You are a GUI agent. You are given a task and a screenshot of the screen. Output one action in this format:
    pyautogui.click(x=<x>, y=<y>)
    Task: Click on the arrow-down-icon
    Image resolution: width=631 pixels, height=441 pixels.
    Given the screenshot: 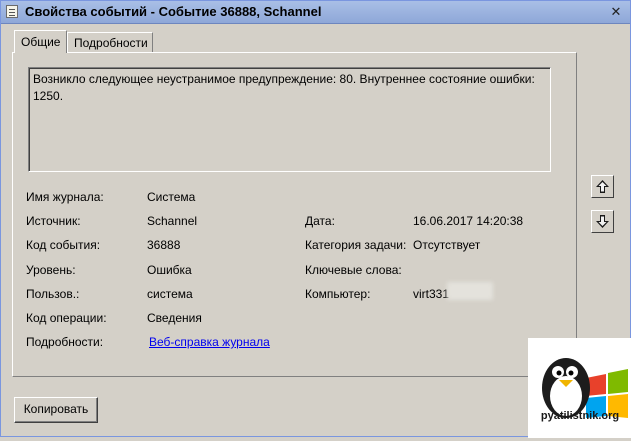 What is the action you would take?
    pyautogui.click(x=602, y=221)
    